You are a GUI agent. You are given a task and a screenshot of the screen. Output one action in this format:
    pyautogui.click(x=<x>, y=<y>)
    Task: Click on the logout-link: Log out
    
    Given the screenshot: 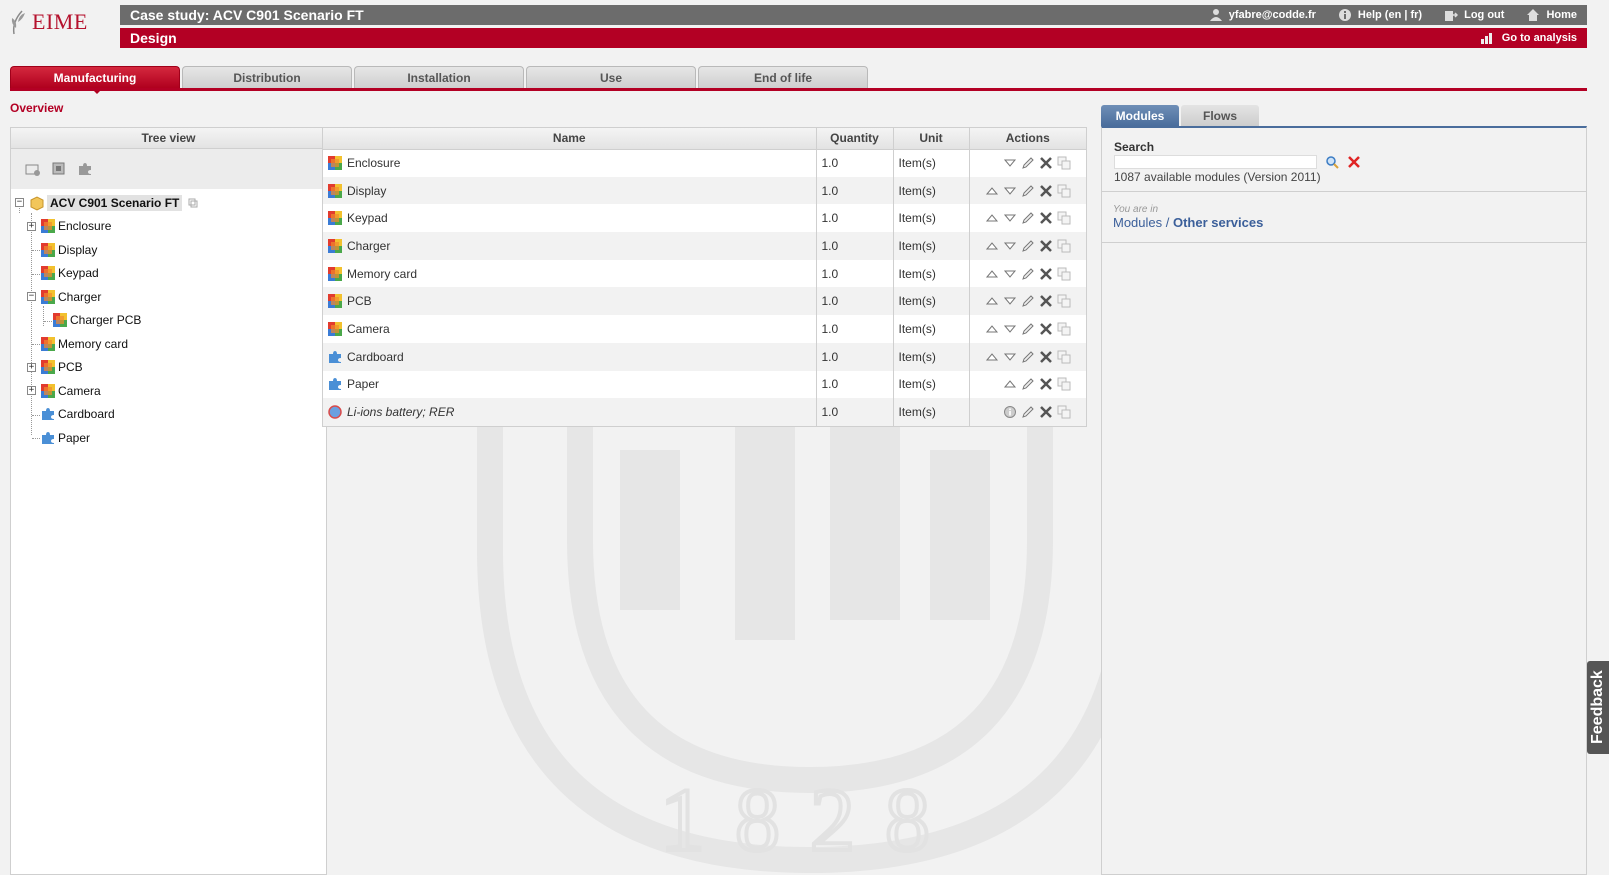 What is the action you would take?
    pyautogui.click(x=1474, y=15)
    